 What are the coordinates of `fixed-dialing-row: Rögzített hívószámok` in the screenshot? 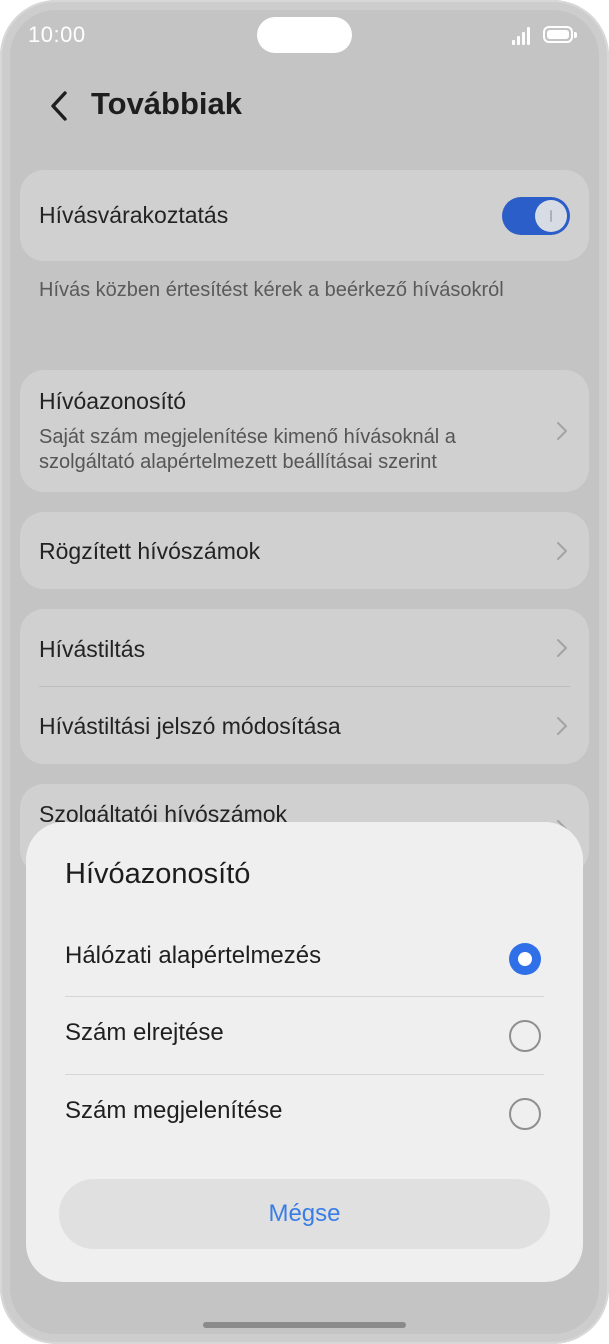 It's located at (304, 550).